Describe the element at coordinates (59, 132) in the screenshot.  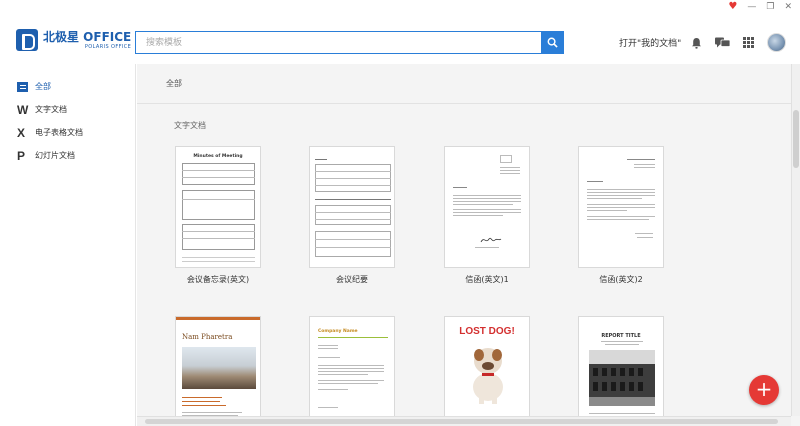
I see `sidebar-item-label: 电子表格文档` at that location.